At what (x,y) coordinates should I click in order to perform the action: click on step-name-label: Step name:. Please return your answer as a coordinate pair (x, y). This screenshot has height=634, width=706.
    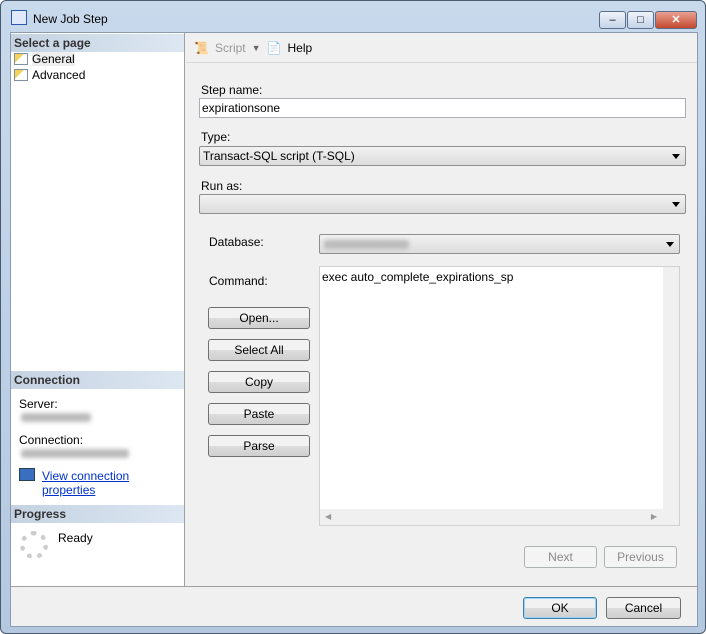
    Looking at the image, I should click on (232, 90).